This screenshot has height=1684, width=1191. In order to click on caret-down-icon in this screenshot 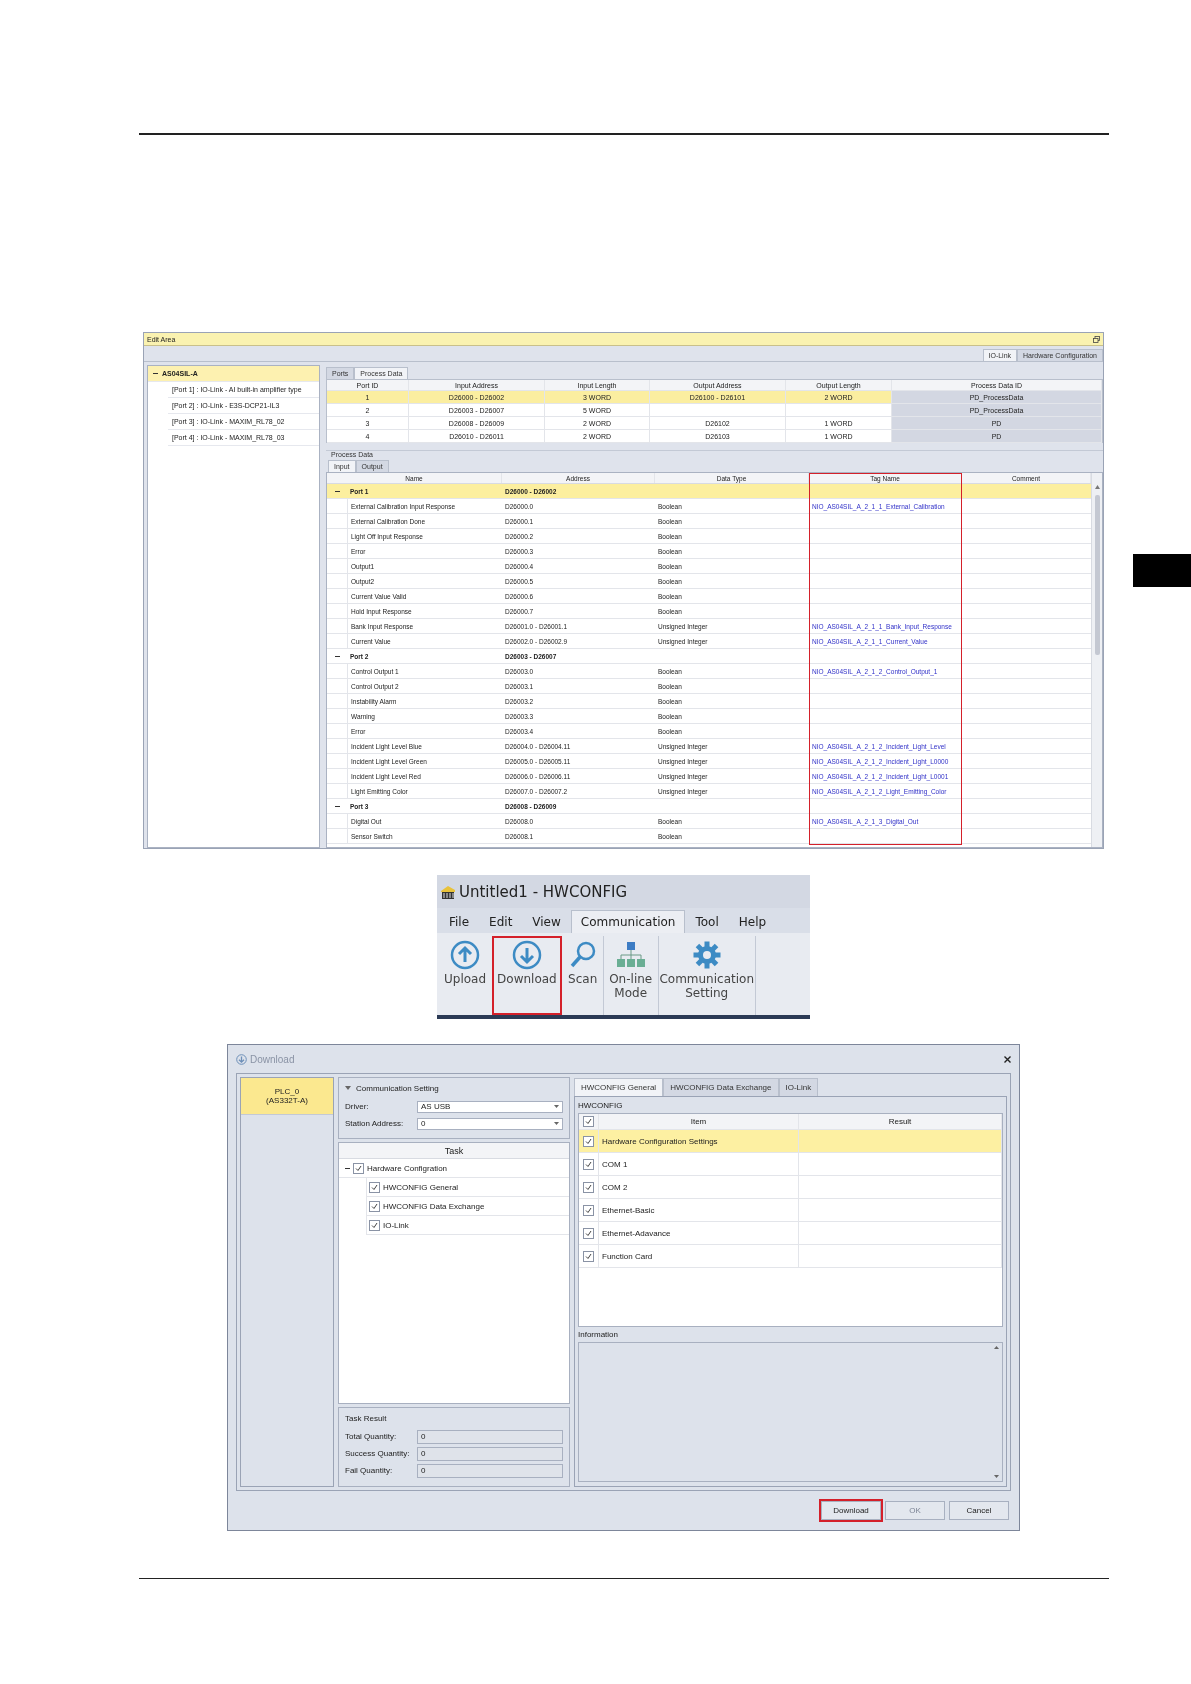, I will do `click(348, 1088)`.